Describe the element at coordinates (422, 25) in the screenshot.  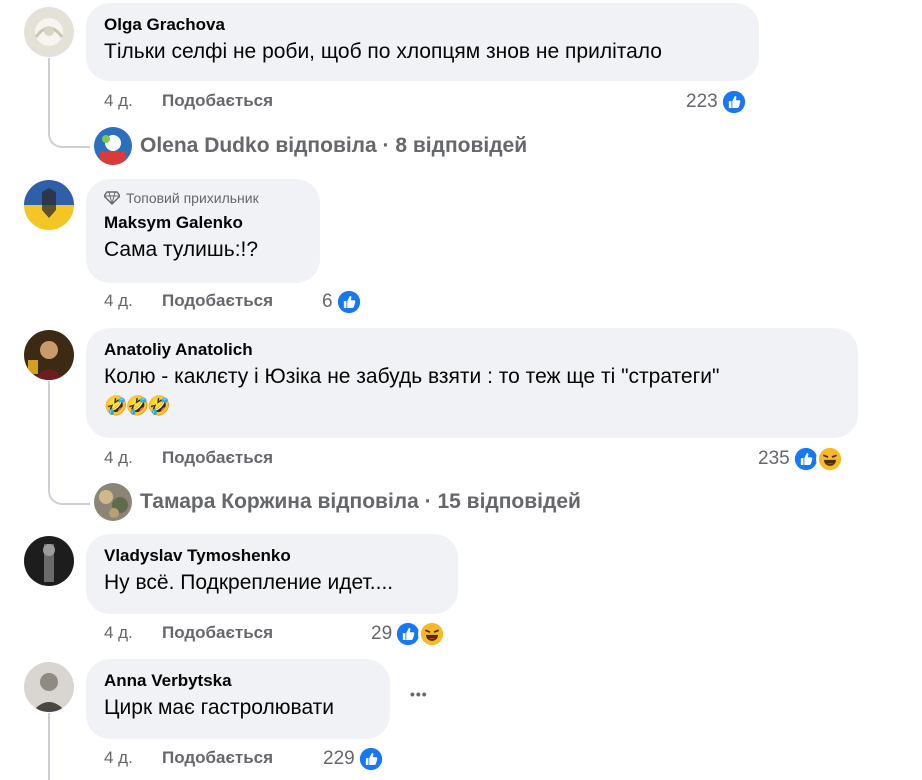
I see `comment-author: Olga Grachova` at that location.